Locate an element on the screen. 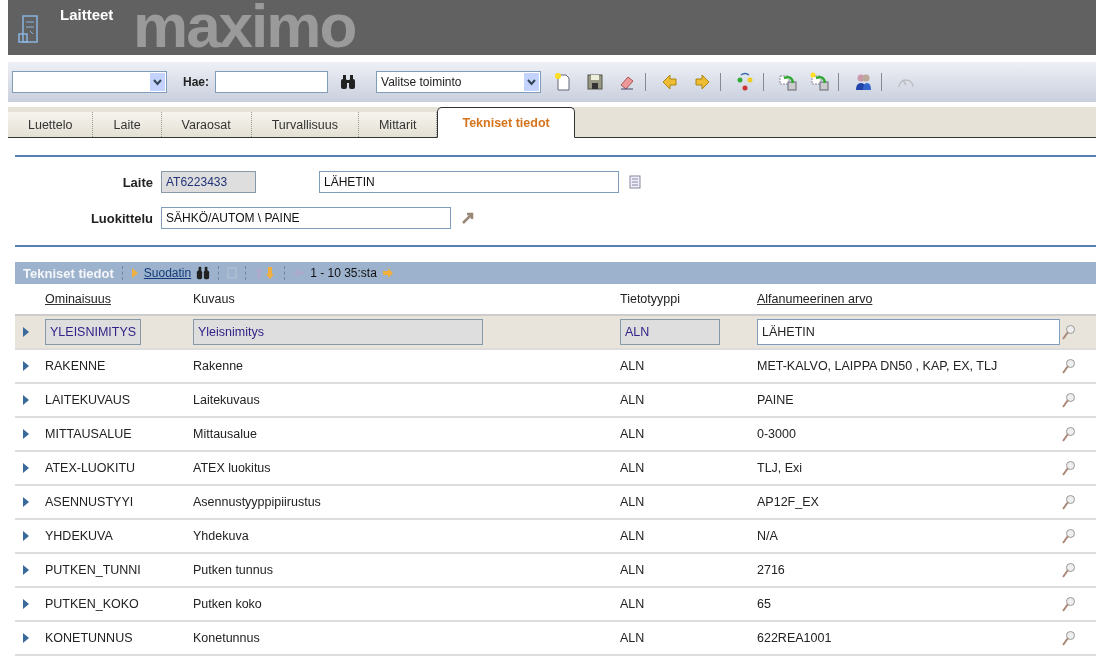 The height and width of the screenshot is (665, 1096). table-cell: Konetunnus is located at coordinates (226, 638).